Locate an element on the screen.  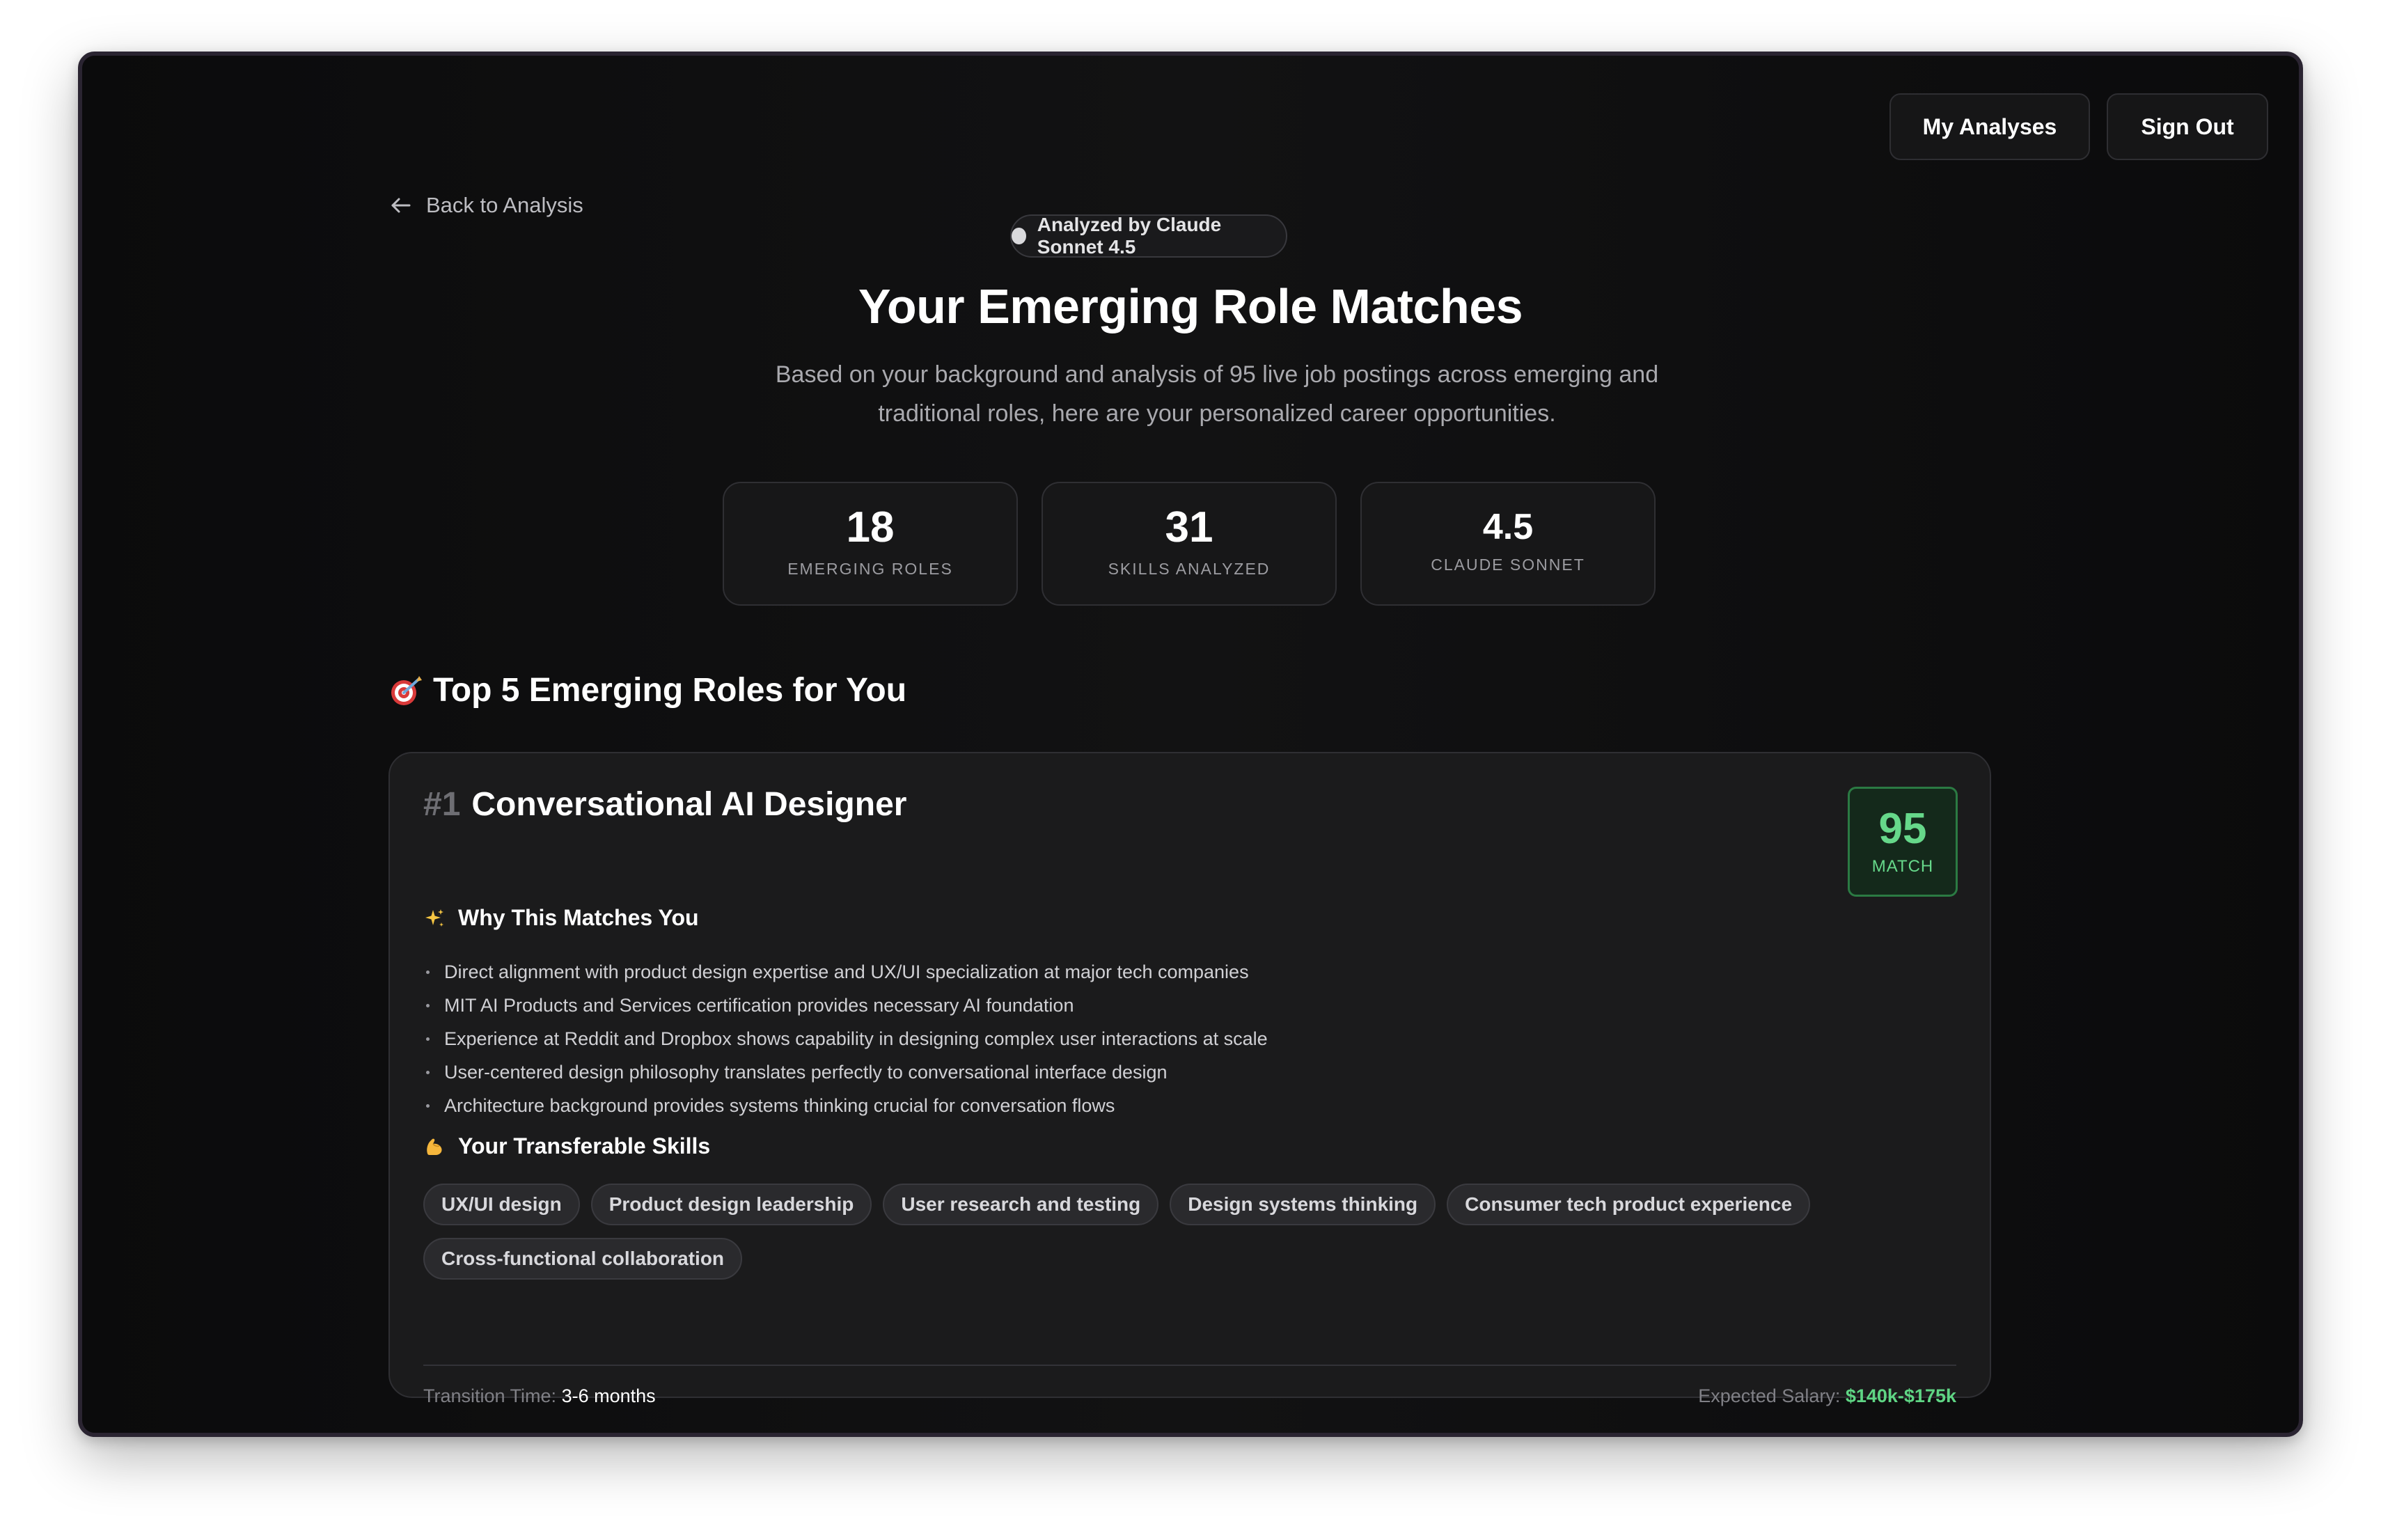
expected-salary-value: $140k-$175k is located at coordinates (1900, 1395).